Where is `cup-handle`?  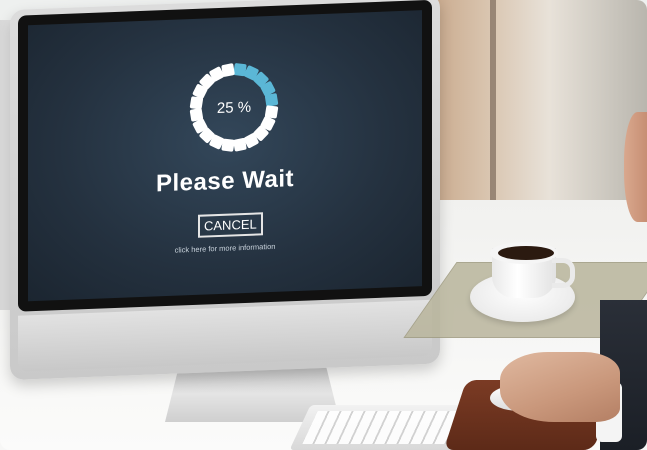
cup-handle is located at coordinates (563, 273).